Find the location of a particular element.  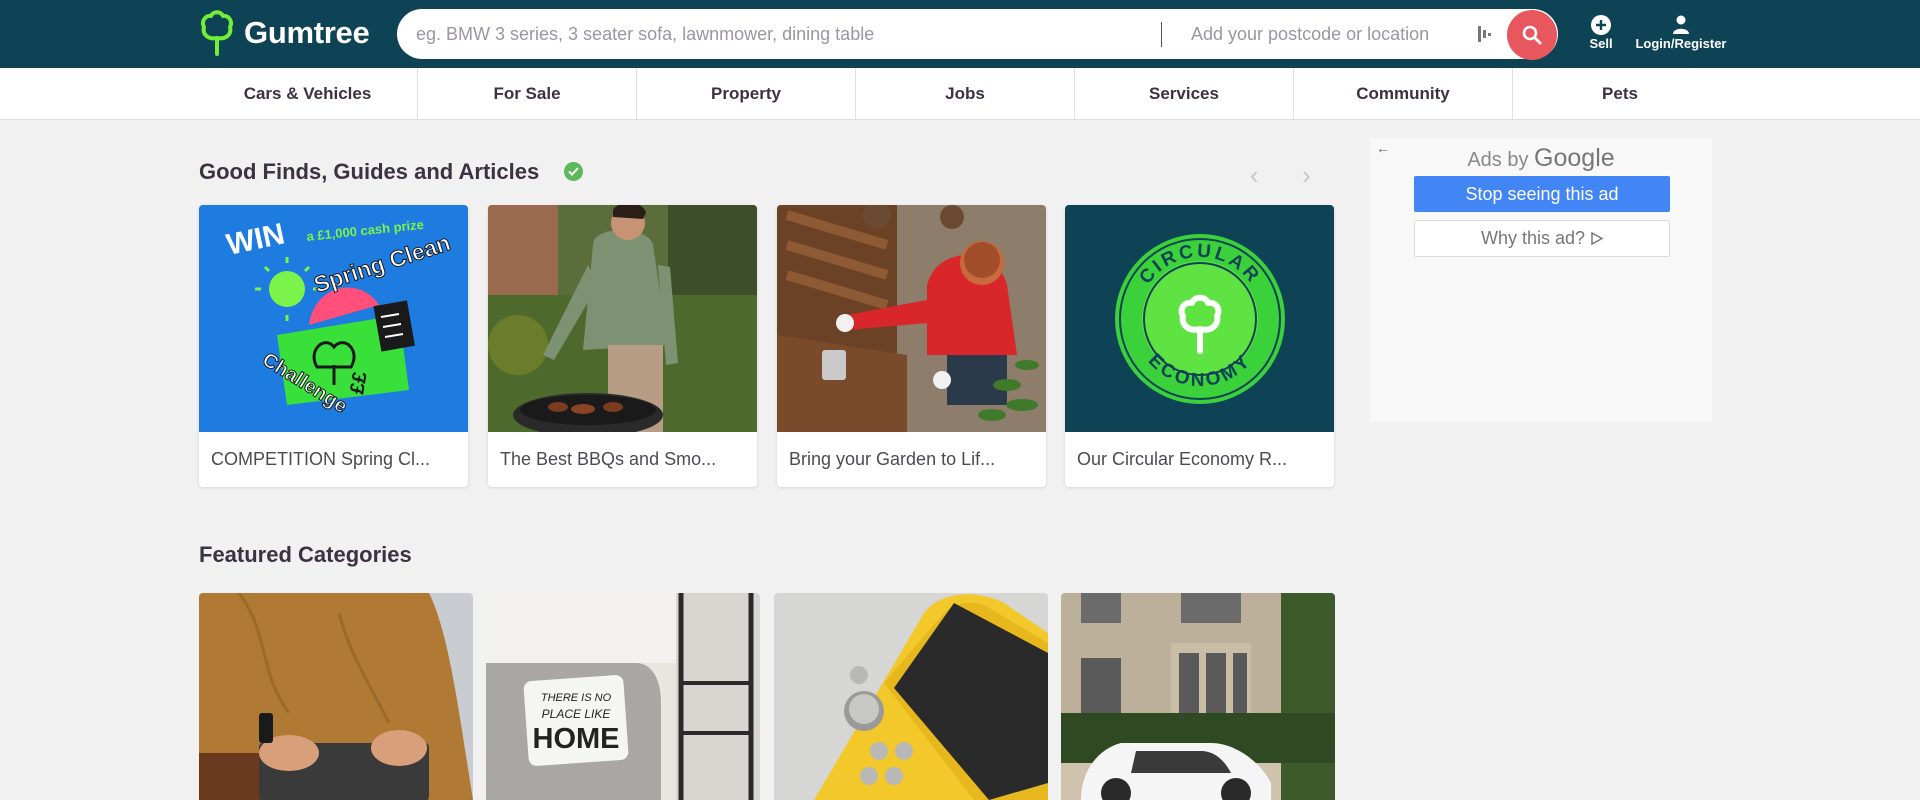

search-divider is located at coordinates (1161, 34).